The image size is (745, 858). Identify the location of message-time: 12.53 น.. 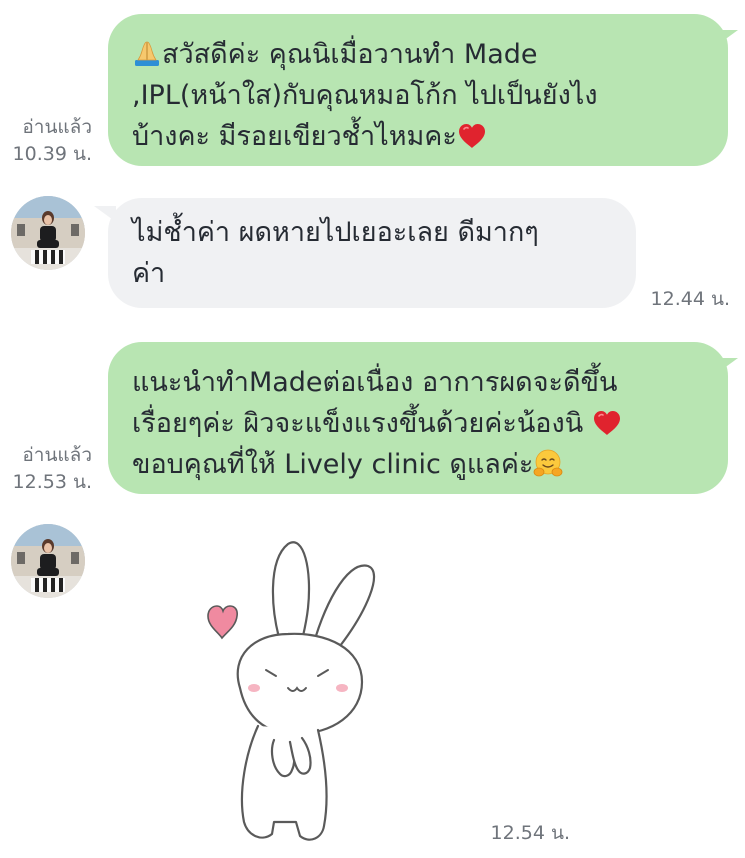
(52, 482).